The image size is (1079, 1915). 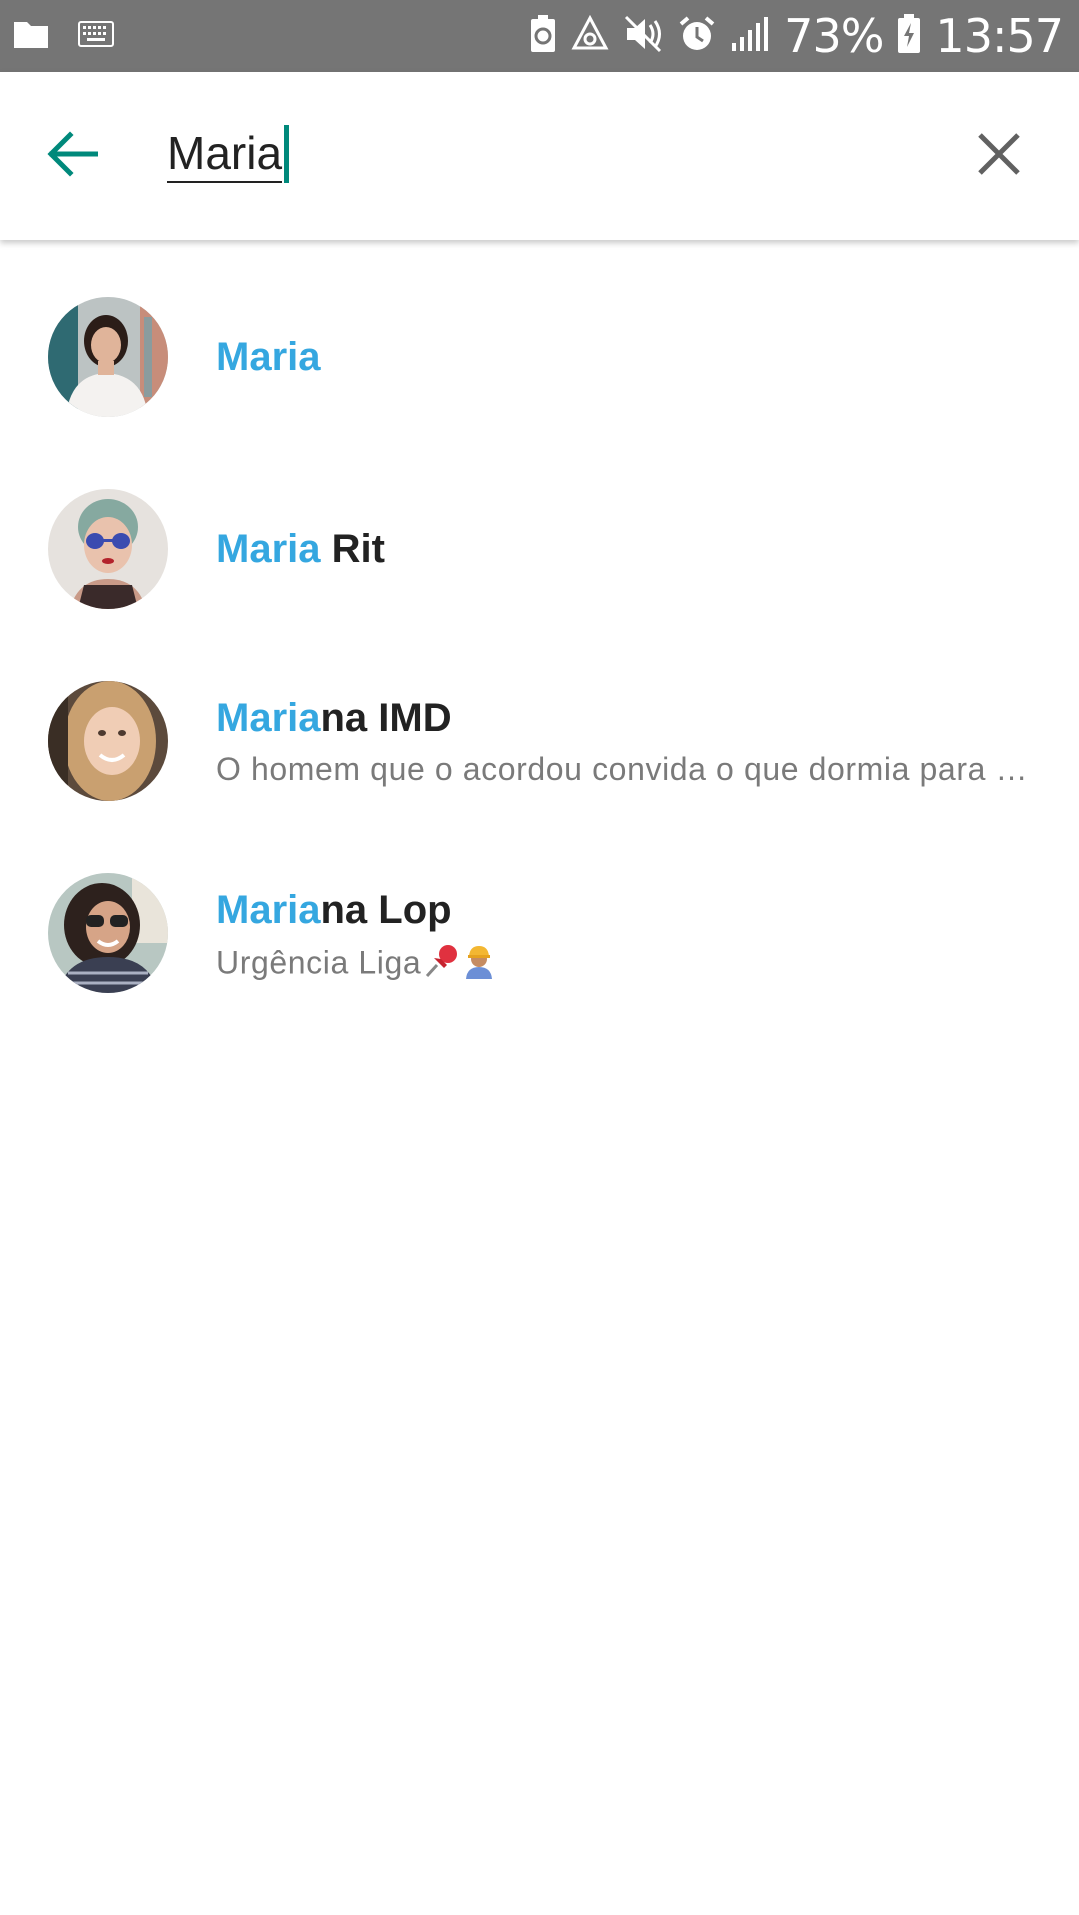 What do you see at coordinates (627, 549) in the screenshot?
I see `contact-name: Maria Rit` at bounding box center [627, 549].